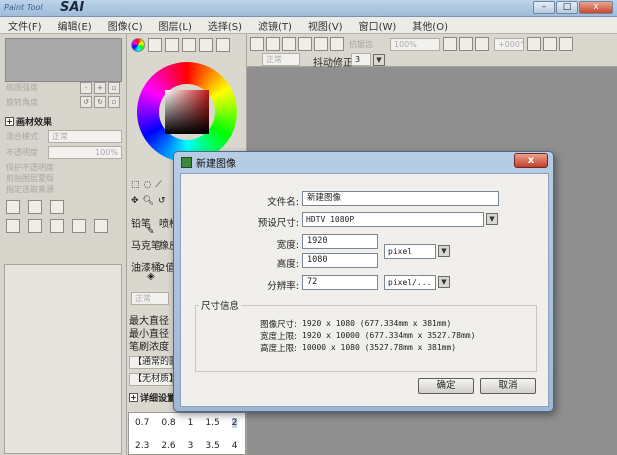 This screenshot has height=455, width=617. Describe the element at coordinates (321, 44) in the screenshot. I see `zoom-out-icon` at that location.